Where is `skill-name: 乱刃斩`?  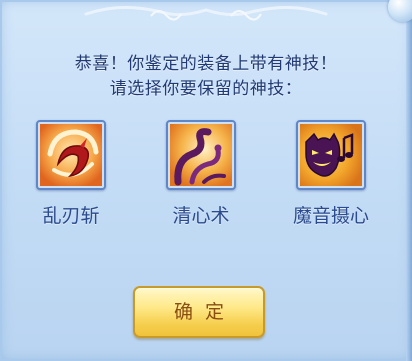
skill-name: 乱刃斩 is located at coordinates (71, 216).